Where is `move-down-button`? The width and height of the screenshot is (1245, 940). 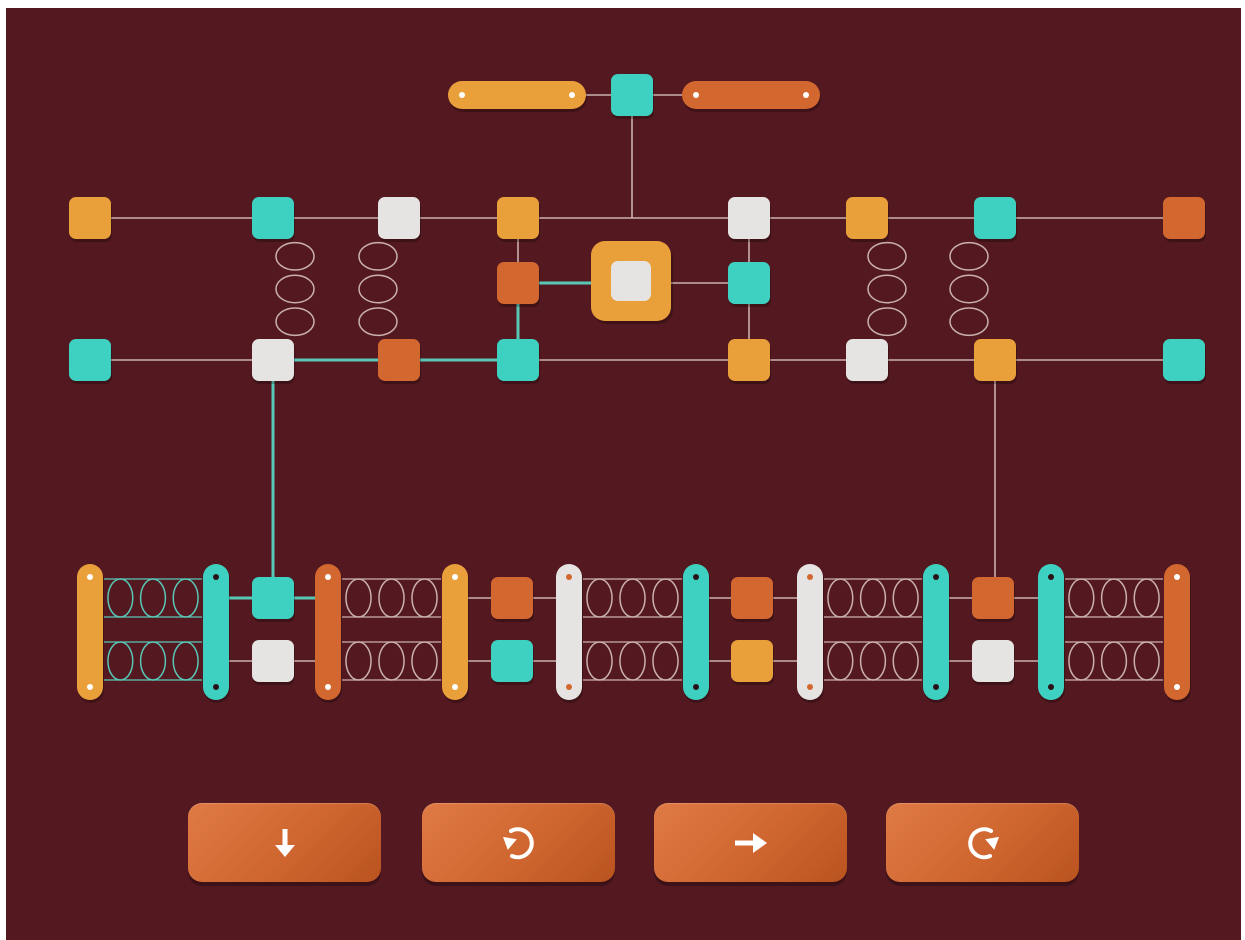
move-down-button is located at coordinates (284, 842).